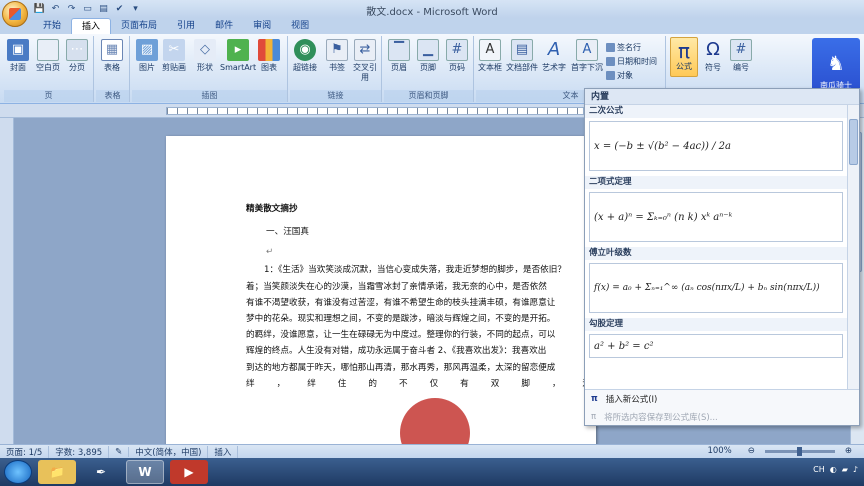  What do you see at coordinates (262, 26) in the screenshot?
I see `tab-review: 审阅` at bounding box center [262, 26].